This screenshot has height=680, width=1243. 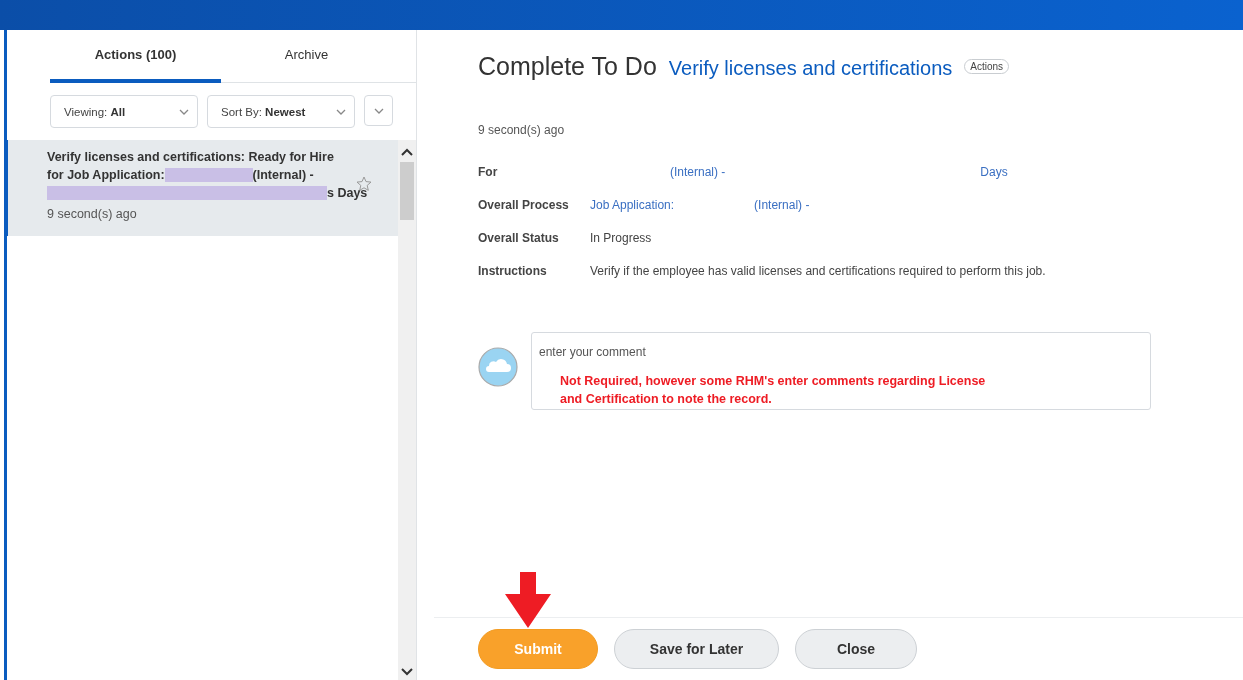 What do you see at coordinates (498, 367) in the screenshot?
I see `avatar-icon` at bounding box center [498, 367].